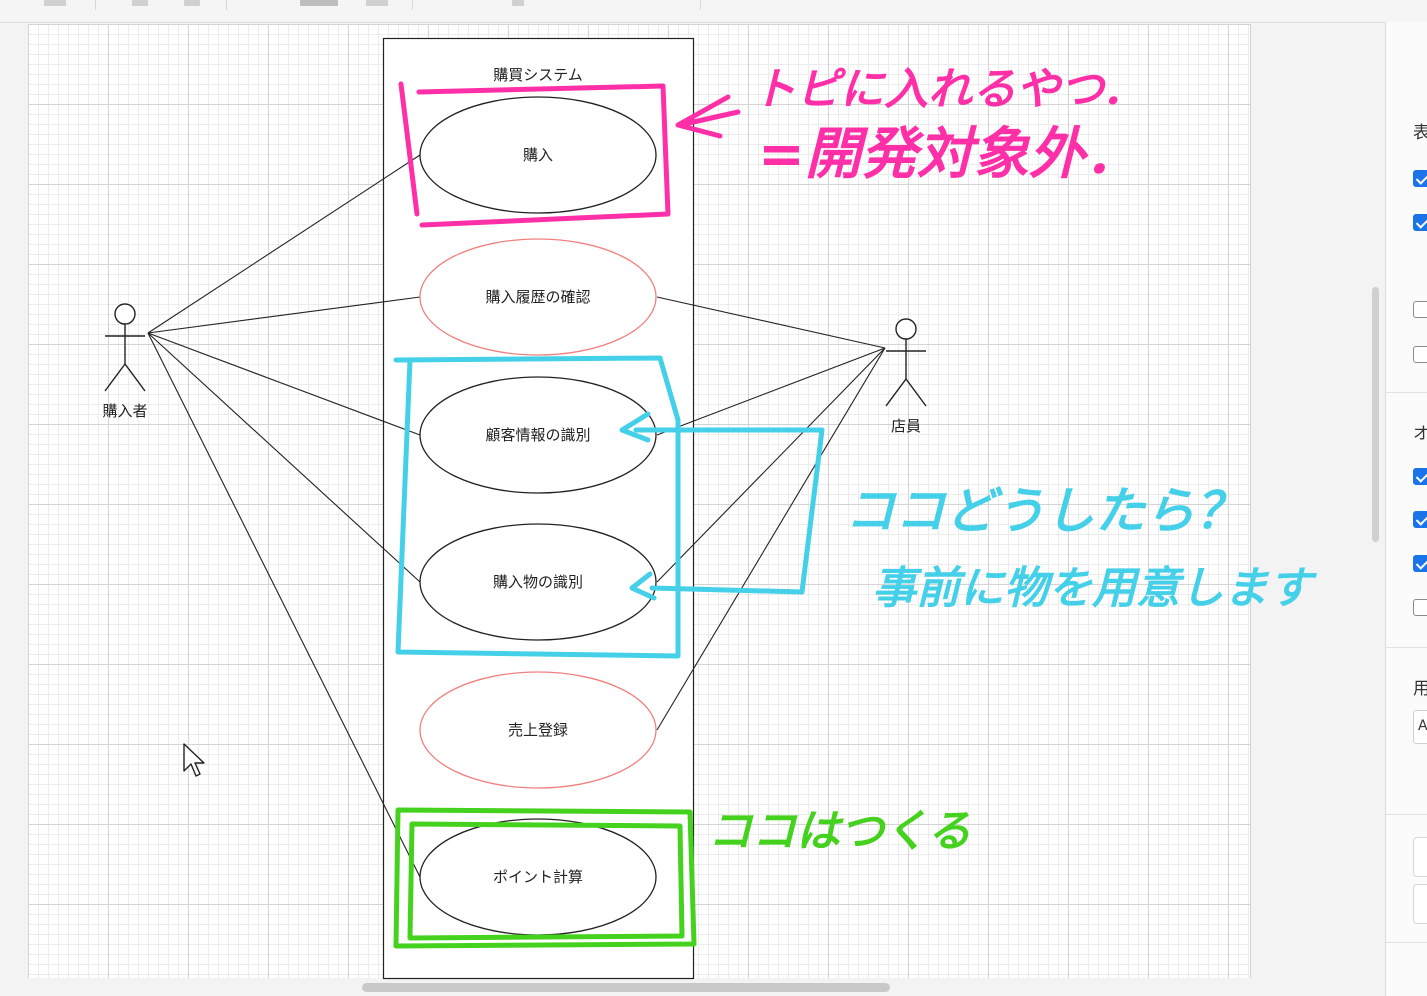 Image resolution: width=1427 pixels, height=996 pixels. What do you see at coordinates (839, 831) in the screenshot?
I see `green-note: ココはつくる` at bounding box center [839, 831].